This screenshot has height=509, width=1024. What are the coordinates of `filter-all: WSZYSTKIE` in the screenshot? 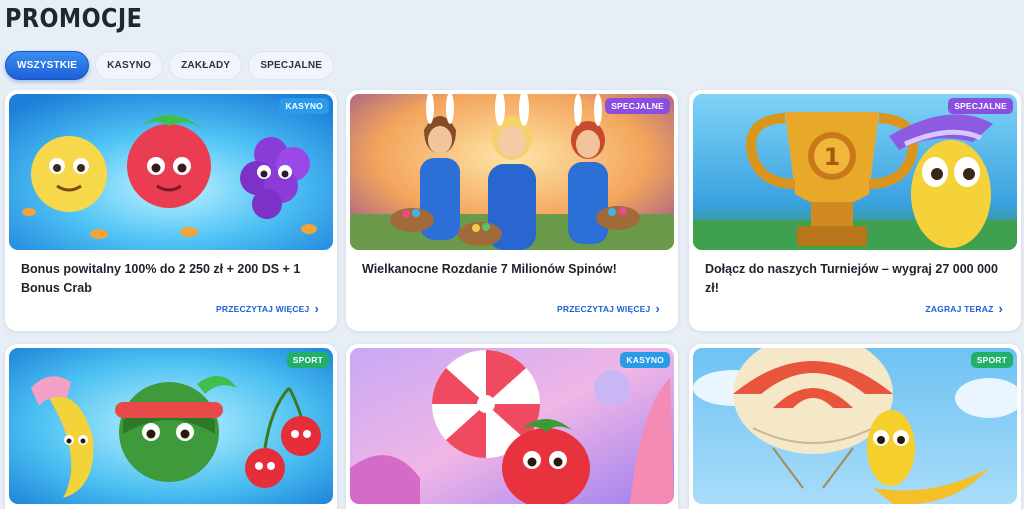 It's located at (47, 65).